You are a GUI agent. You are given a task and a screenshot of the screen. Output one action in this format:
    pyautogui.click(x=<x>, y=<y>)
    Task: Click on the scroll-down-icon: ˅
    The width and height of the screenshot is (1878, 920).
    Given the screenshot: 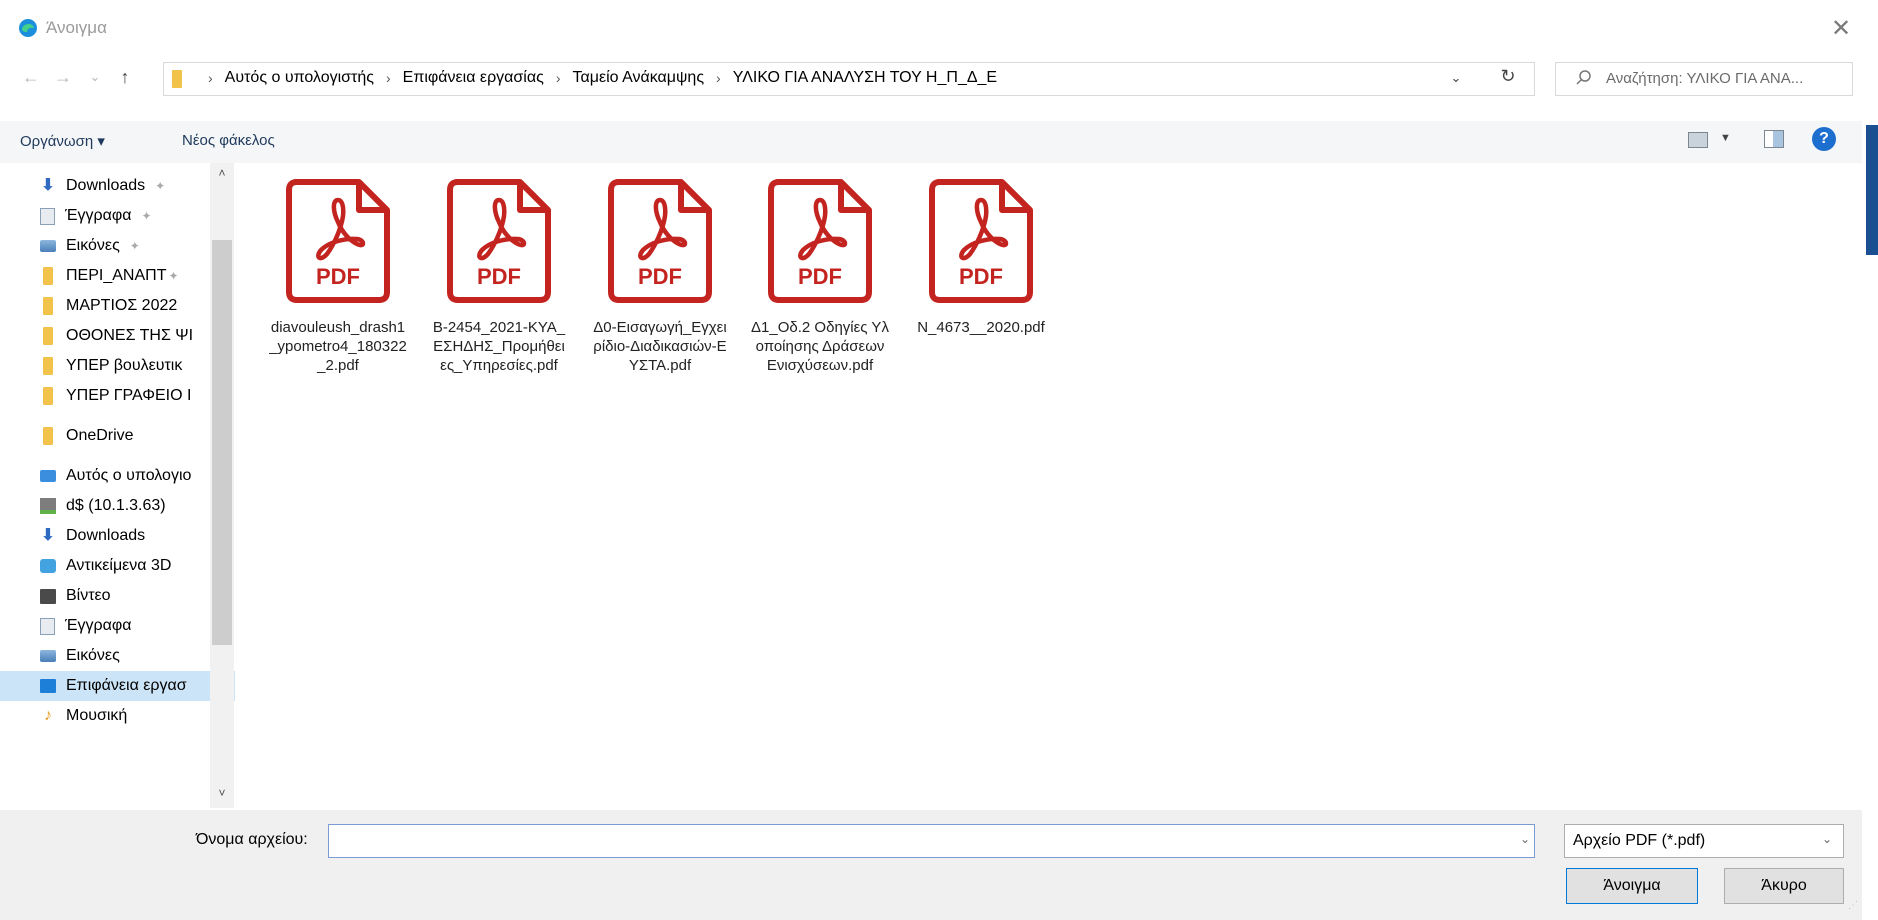 What is the action you would take?
    pyautogui.click(x=222, y=793)
    